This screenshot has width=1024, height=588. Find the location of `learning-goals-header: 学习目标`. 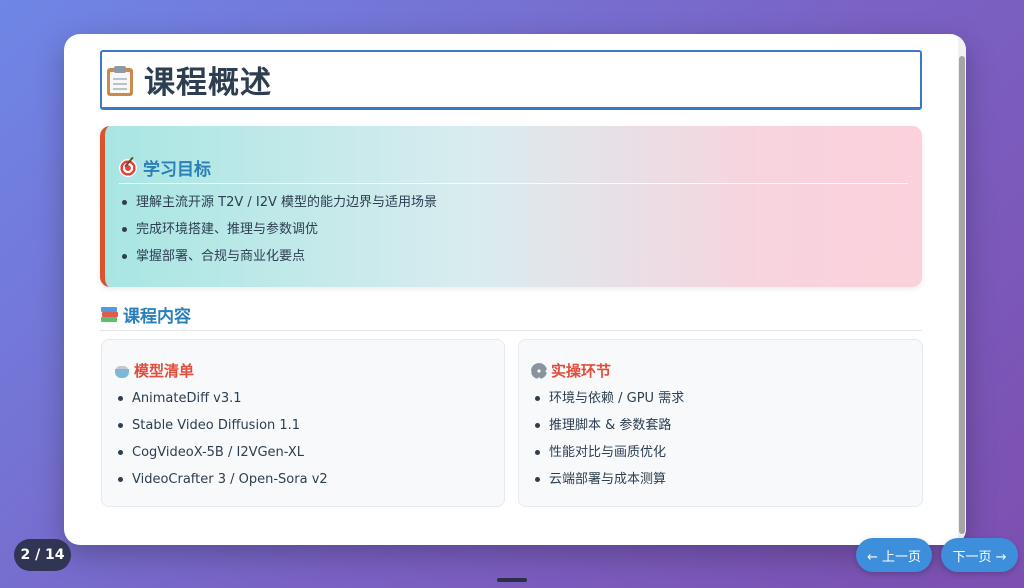

learning-goals-header: 学习目标 is located at coordinates (513, 168).